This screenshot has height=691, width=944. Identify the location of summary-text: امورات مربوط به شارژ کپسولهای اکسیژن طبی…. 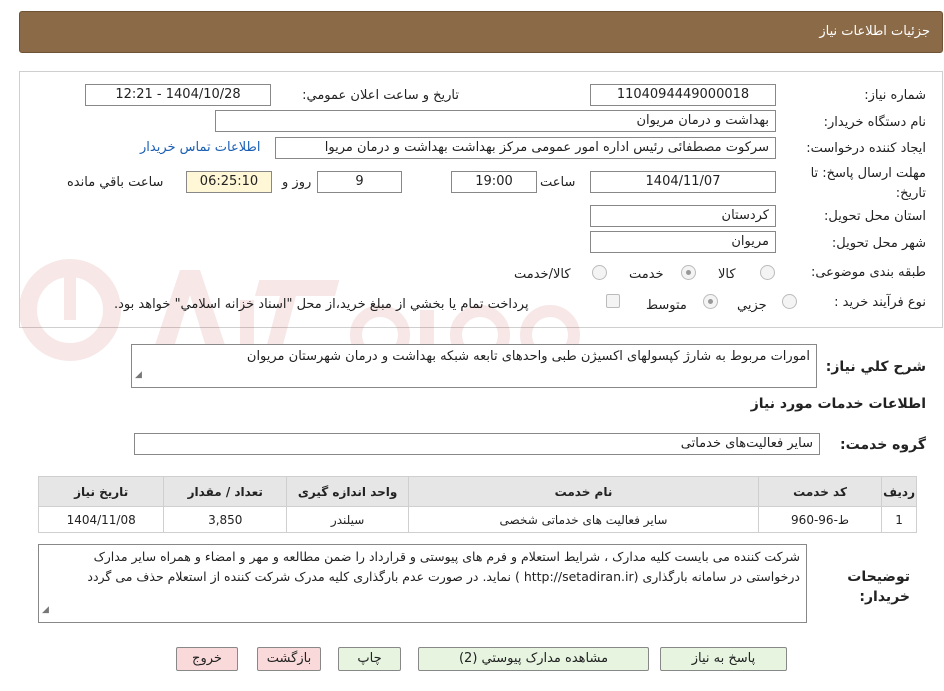
(528, 356).